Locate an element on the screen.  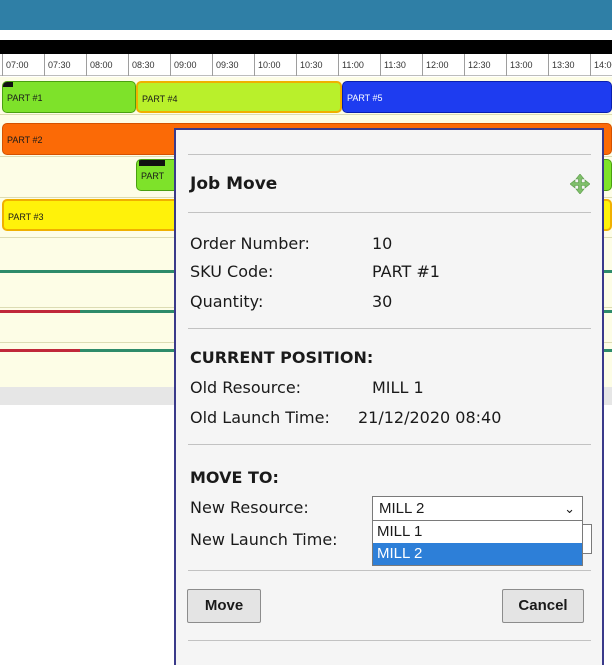
quantity-label: Quantity: is located at coordinates (227, 301).